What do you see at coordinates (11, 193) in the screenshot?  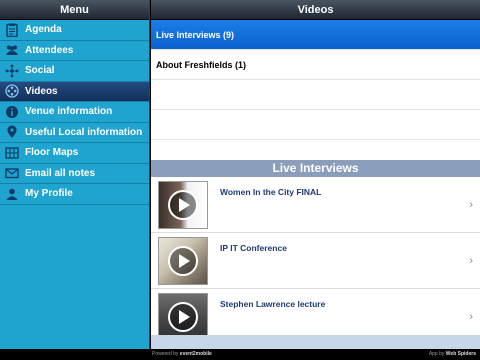 I see `person-icon` at bounding box center [11, 193].